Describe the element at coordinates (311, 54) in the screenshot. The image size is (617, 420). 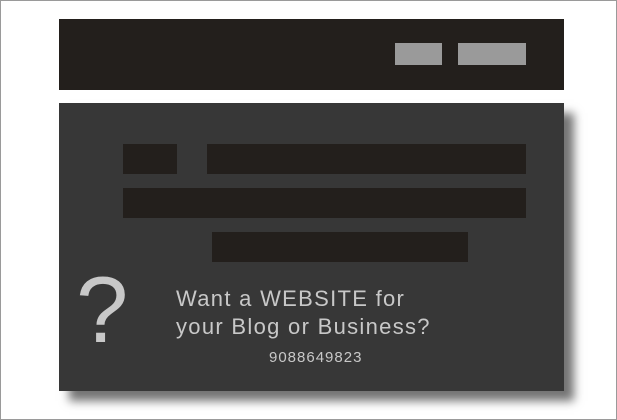
I see `mock-header-bar` at that location.